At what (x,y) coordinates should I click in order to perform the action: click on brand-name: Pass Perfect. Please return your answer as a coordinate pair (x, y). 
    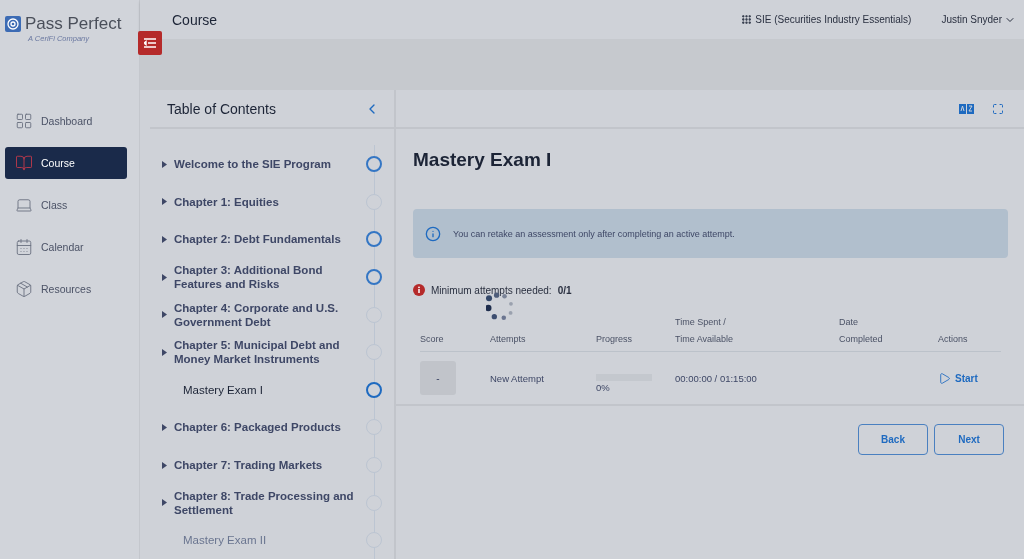
    Looking at the image, I should click on (73, 24).